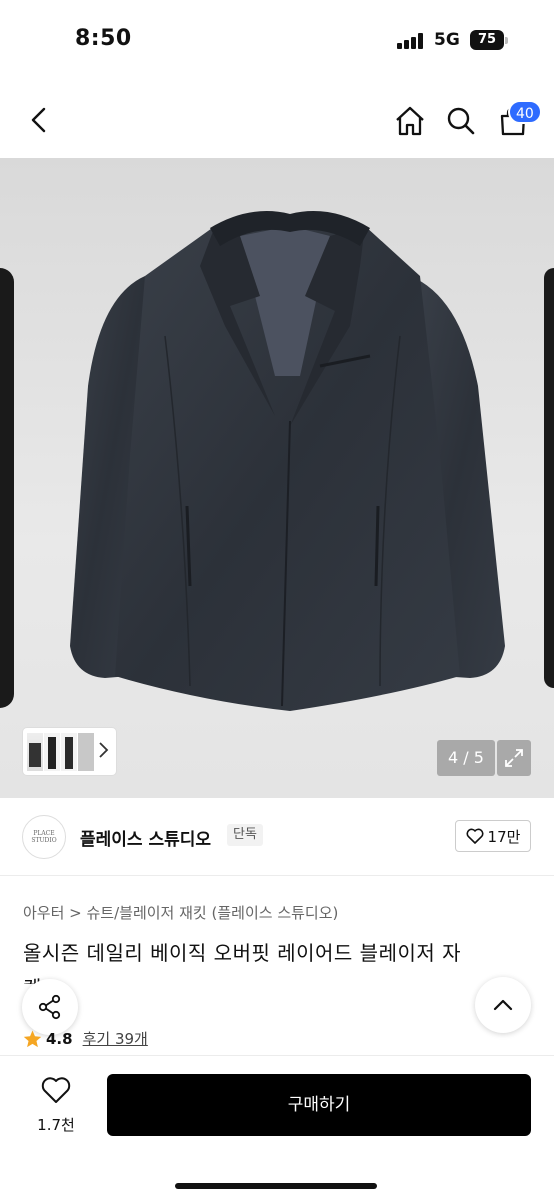  I want to click on prev-image-peek, so click(7, 488).